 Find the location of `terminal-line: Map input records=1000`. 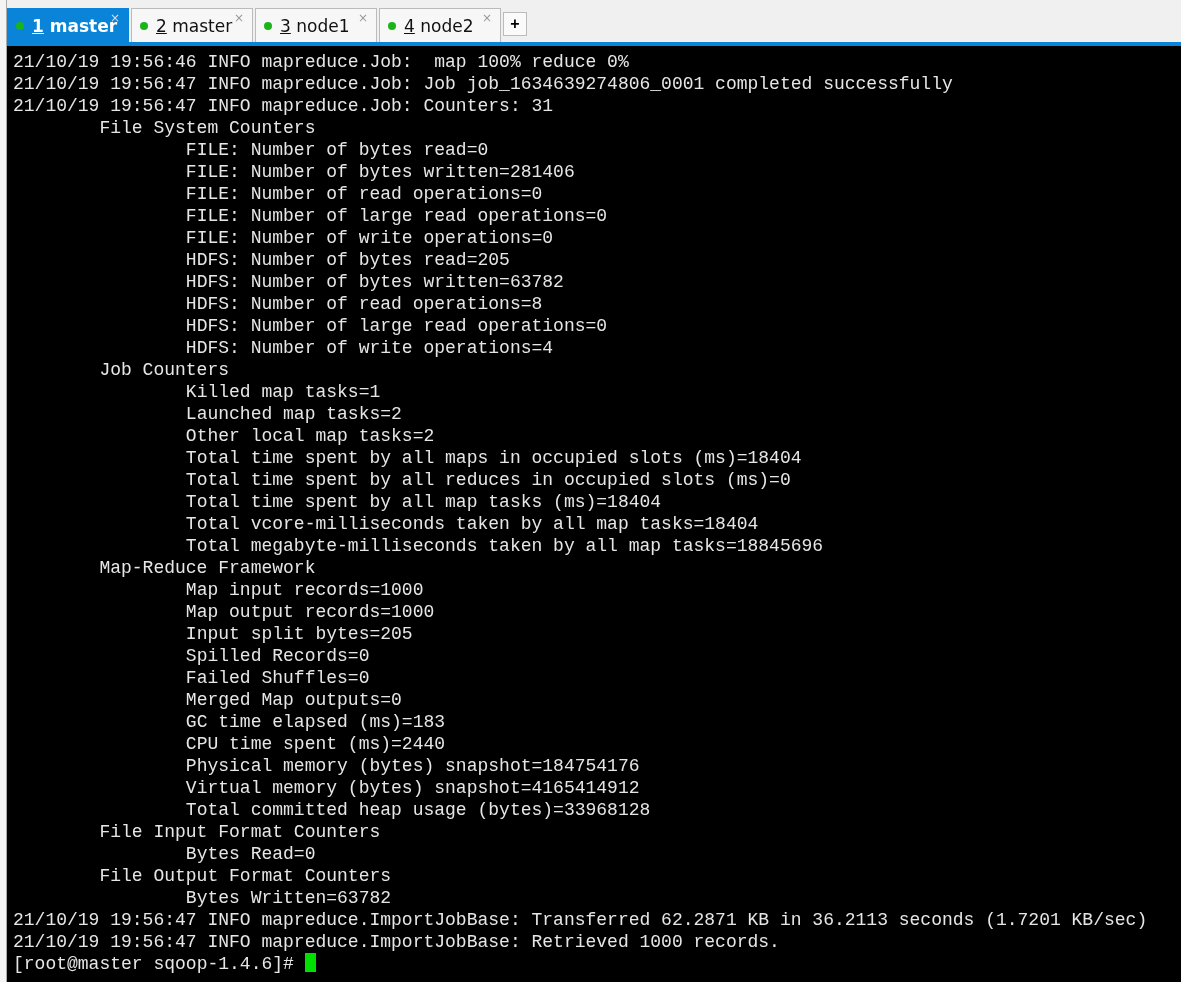

terminal-line: Map input records=1000 is located at coordinates (304, 590).